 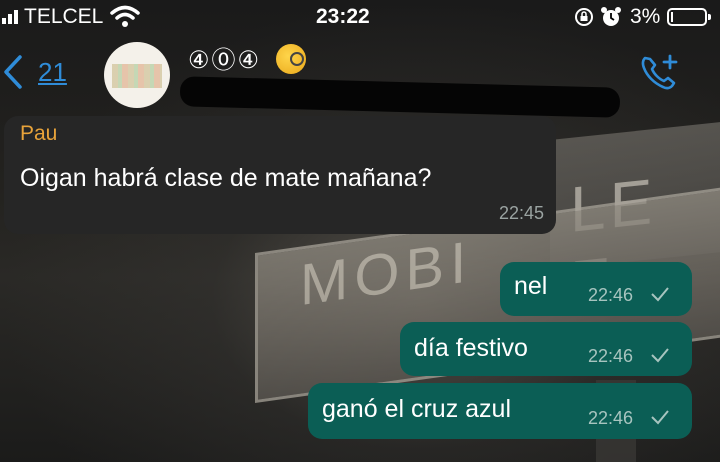 What do you see at coordinates (226, 178) in the screenshot?
I see `message-text: Oigan habrá clase de mate mañana?` at bounding box center [226, 178].